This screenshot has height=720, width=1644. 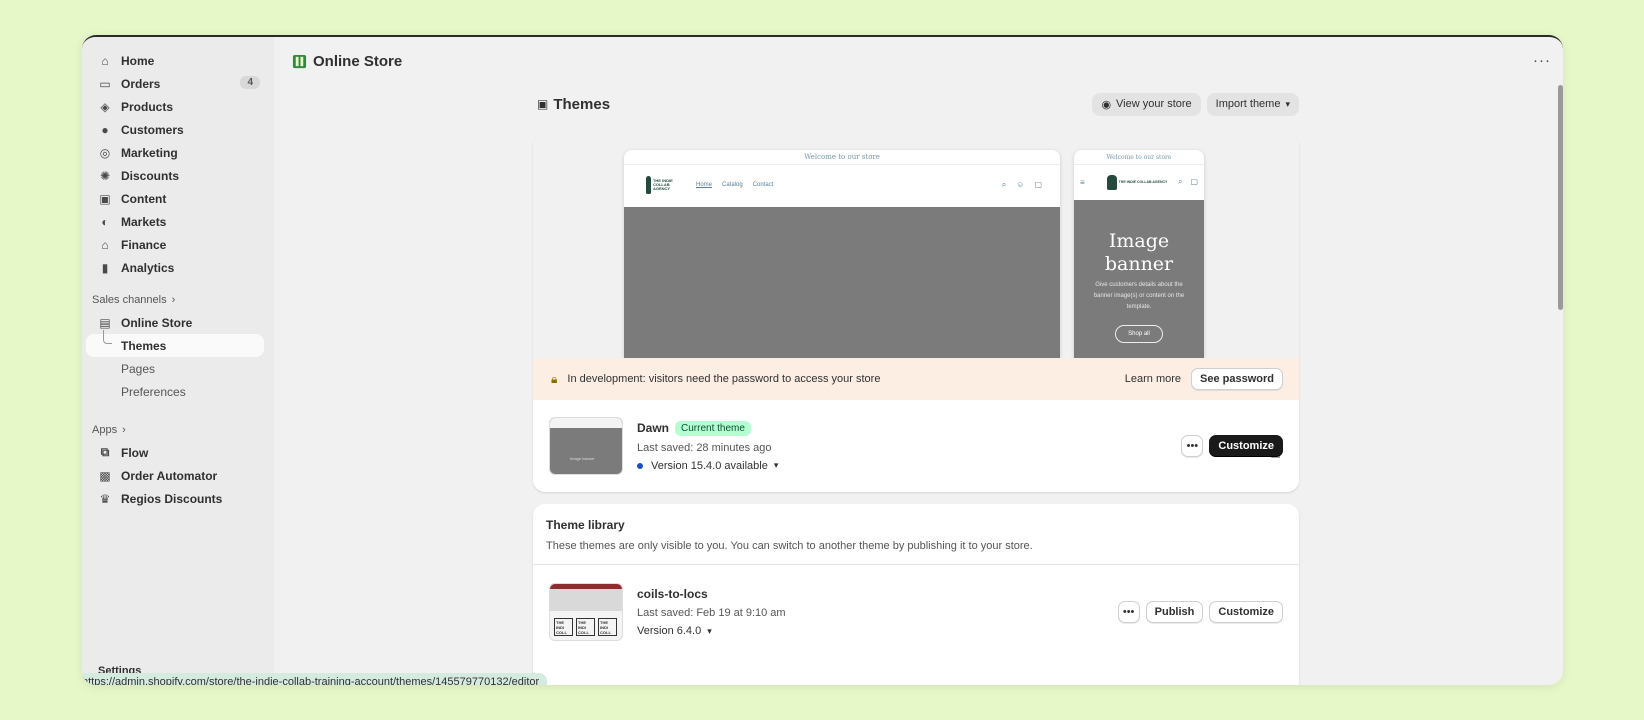 What do you see at coordinates (153, 391) in the screenshot?
I see `sidebar-item-label: Preferences` at bounding box center [153, 391].